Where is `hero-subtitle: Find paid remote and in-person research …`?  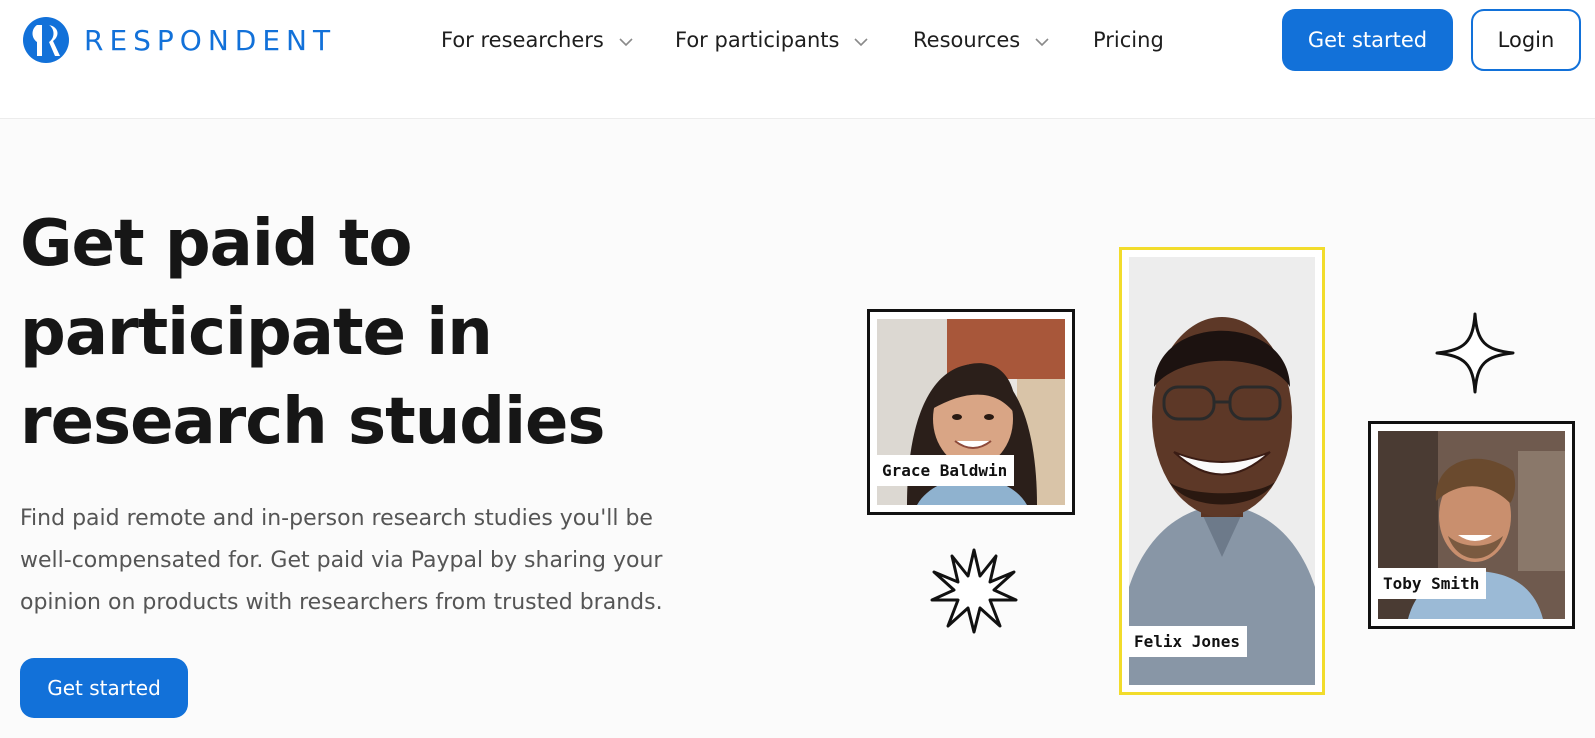
hero-subtitle: Find paid remote and in-person research … is located at coordinates (341, 560).